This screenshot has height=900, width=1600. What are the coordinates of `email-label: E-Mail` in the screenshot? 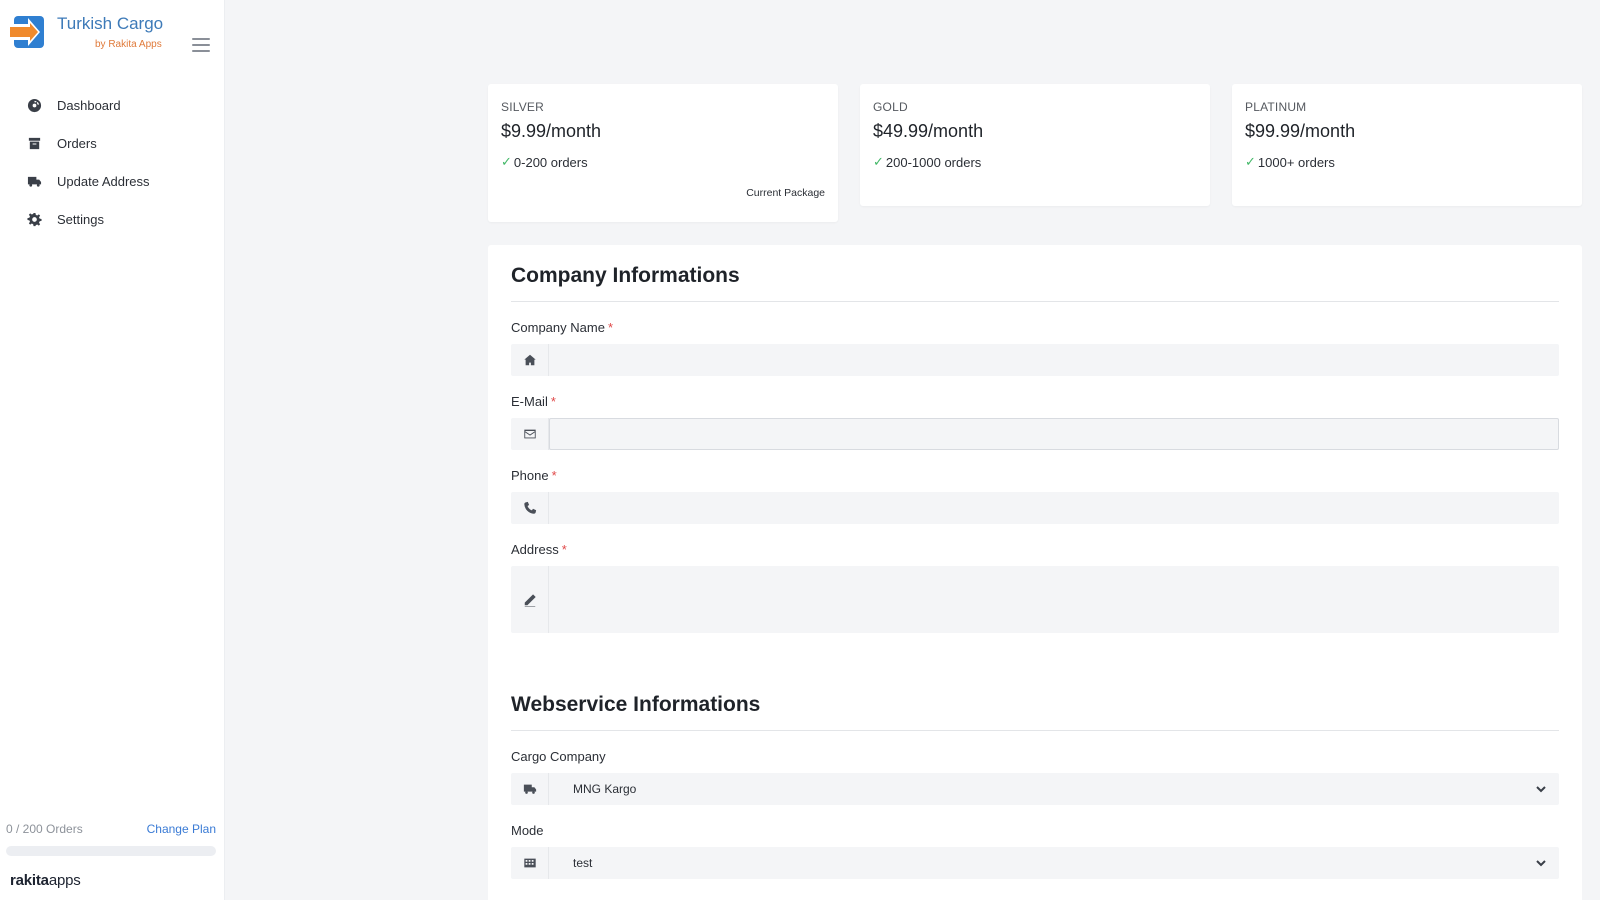 It's located at (529, 401).